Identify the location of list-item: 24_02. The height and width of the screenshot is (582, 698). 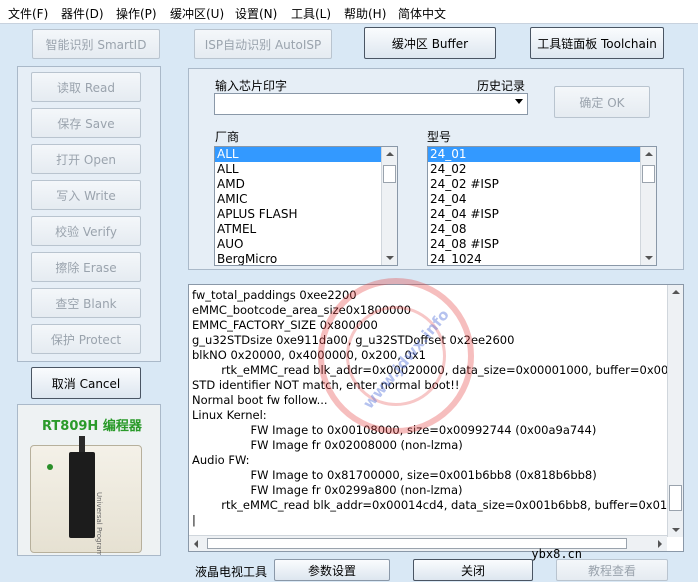
(542, 169).